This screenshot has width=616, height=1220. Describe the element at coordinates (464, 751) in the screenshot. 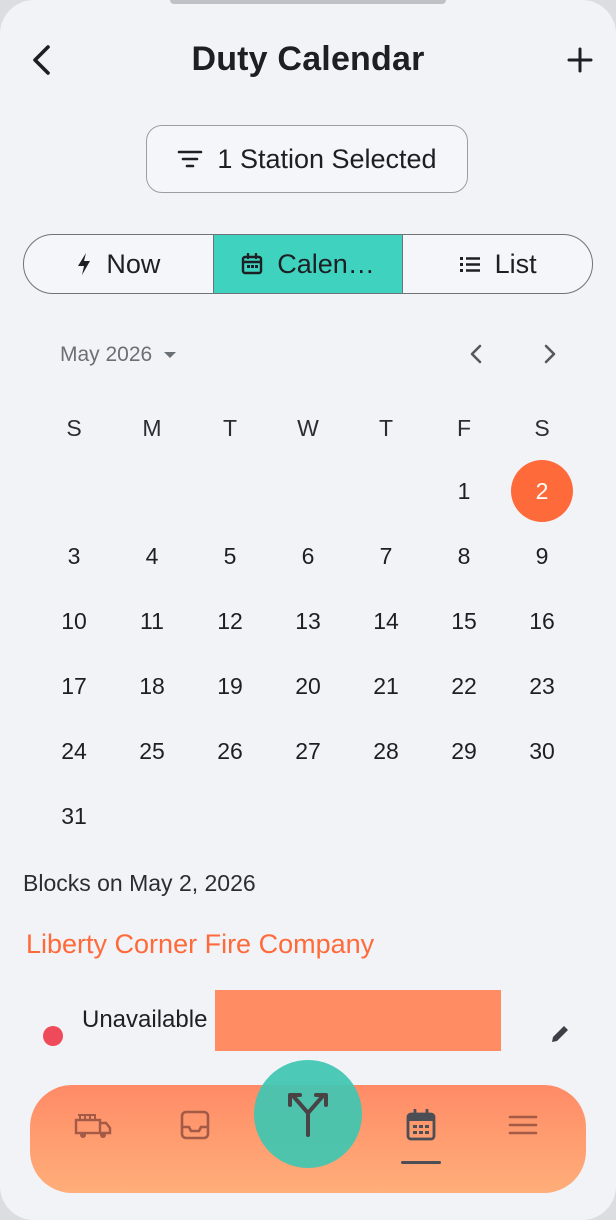

I see `calendar-day: 29` at that location.